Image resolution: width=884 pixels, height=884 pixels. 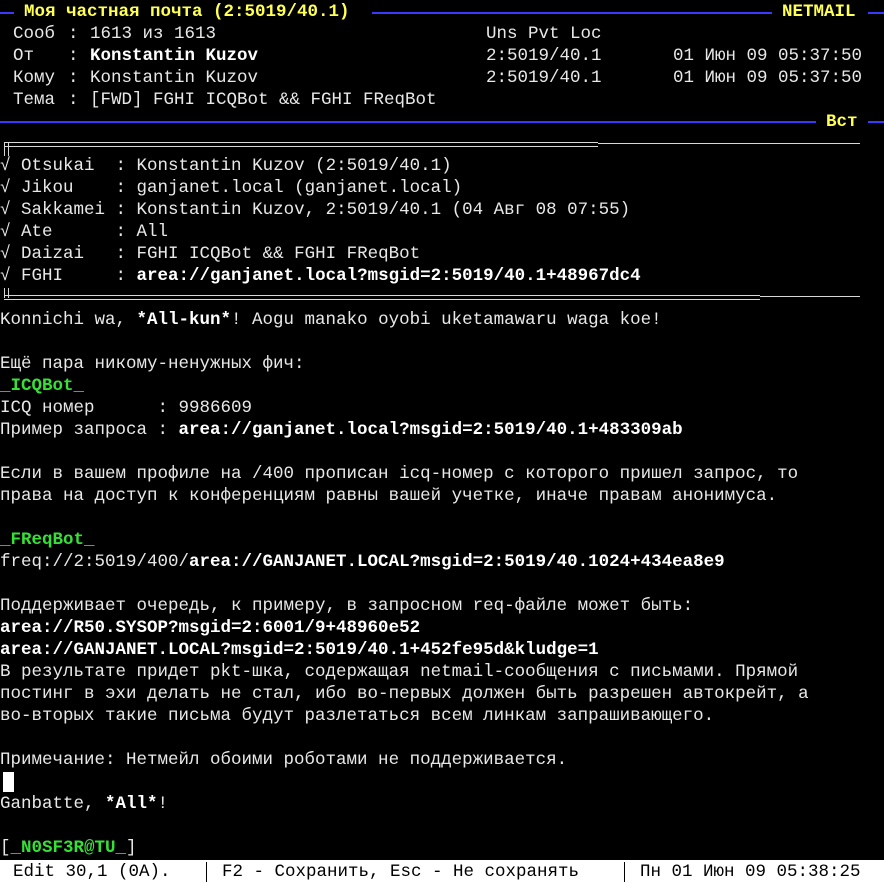 What do you see at coordinates (750, 872) in the screenshot?
I see `status-clock: Пн 01 Июн 09 05:38:25` at bounding box center [750, 872].